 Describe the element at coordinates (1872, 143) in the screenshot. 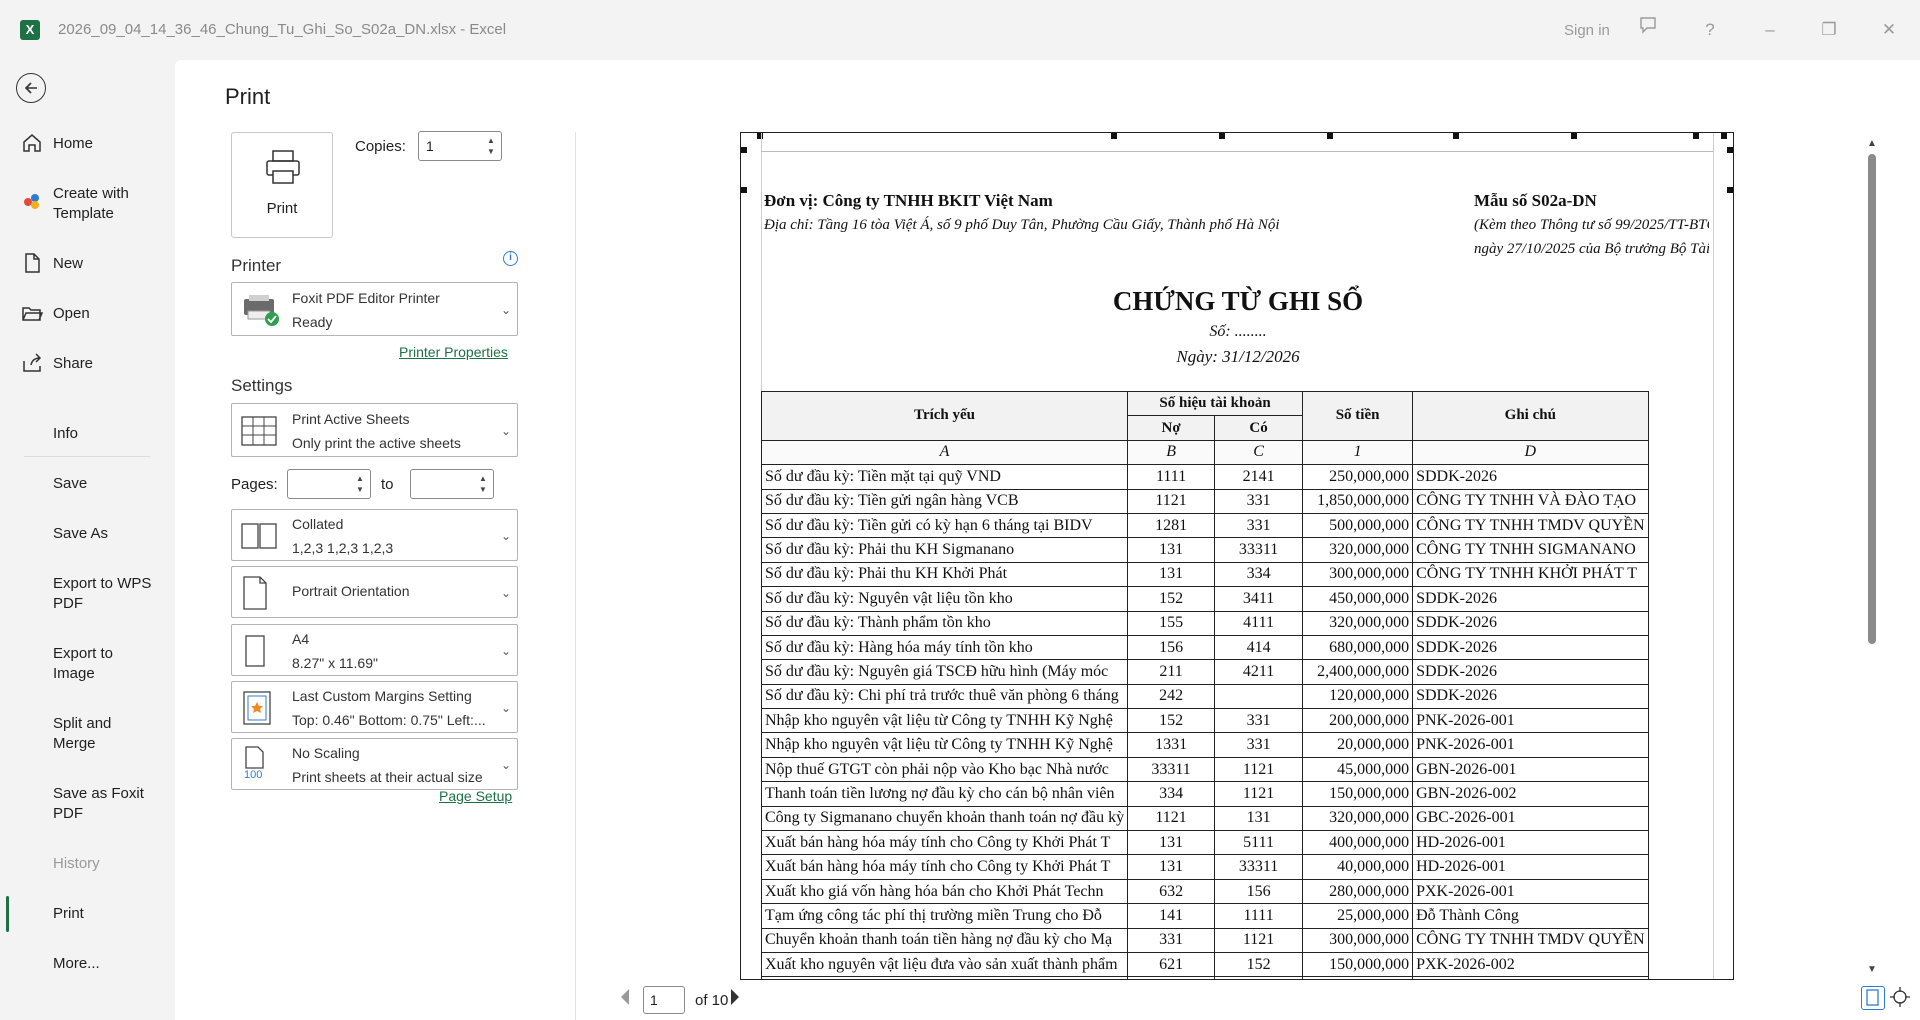

I see `scroll-up-icon: ▲` at that location.